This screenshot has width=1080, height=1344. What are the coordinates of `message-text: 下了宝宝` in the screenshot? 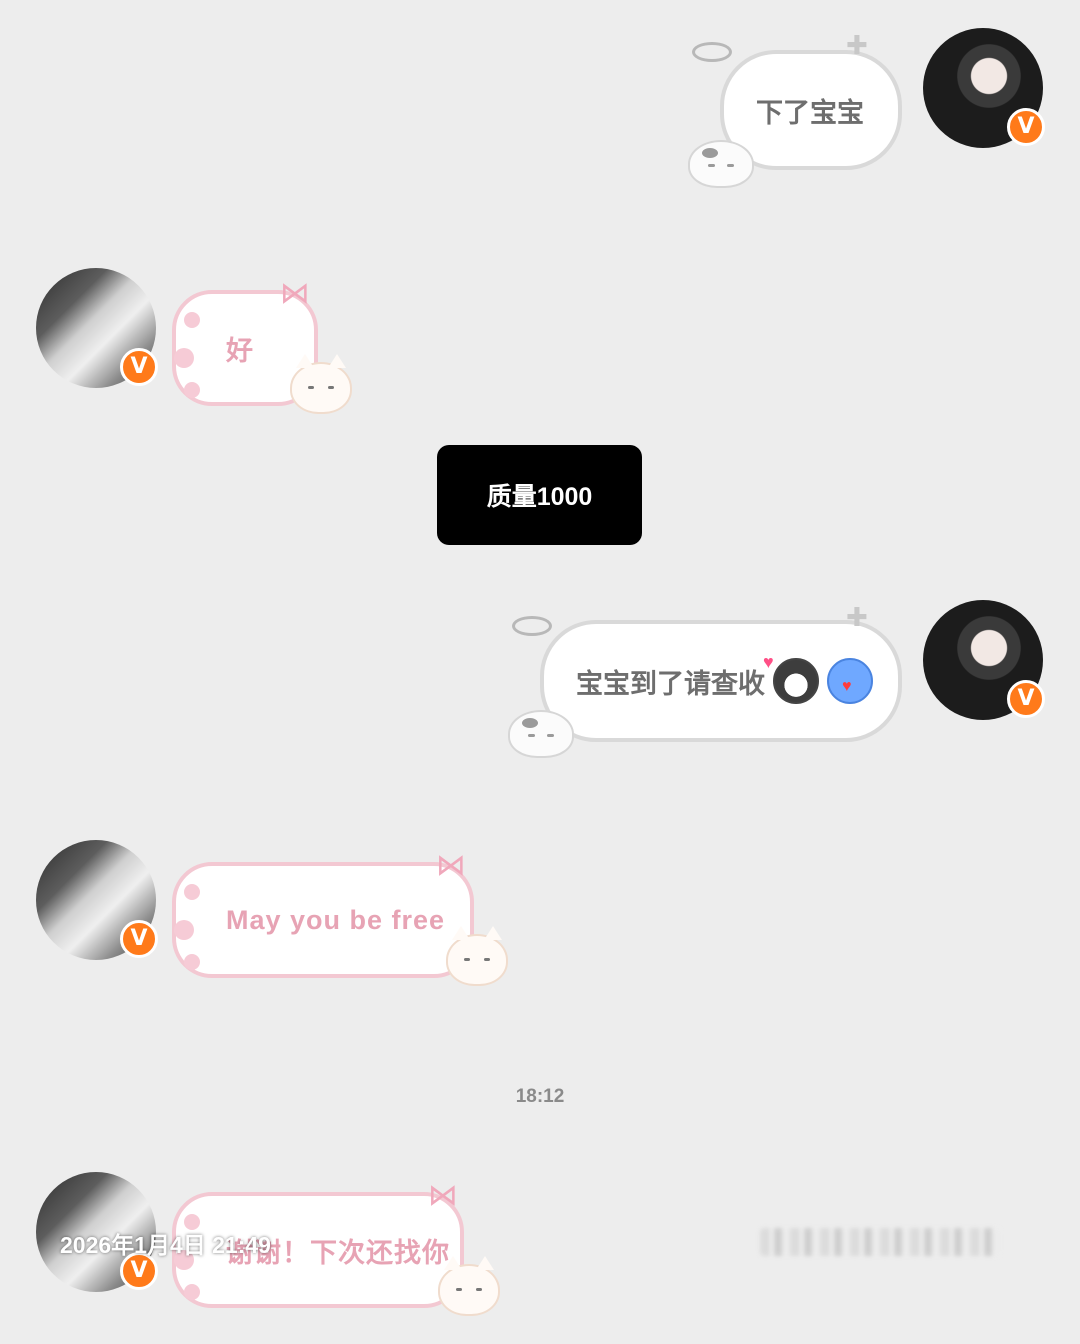 It's located at (810, 112).